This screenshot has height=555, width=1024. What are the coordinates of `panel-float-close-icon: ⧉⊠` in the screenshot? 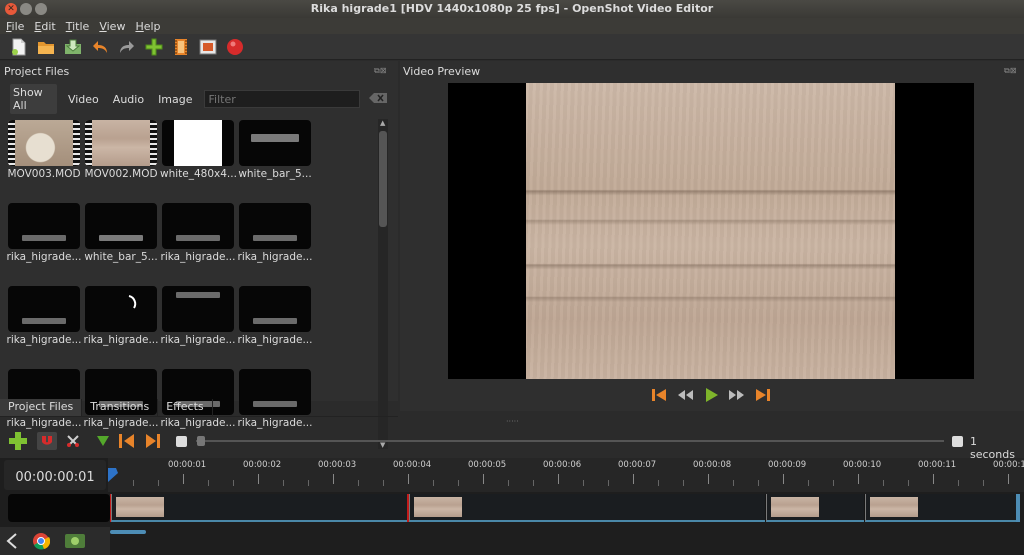 It's located at (380, 71).